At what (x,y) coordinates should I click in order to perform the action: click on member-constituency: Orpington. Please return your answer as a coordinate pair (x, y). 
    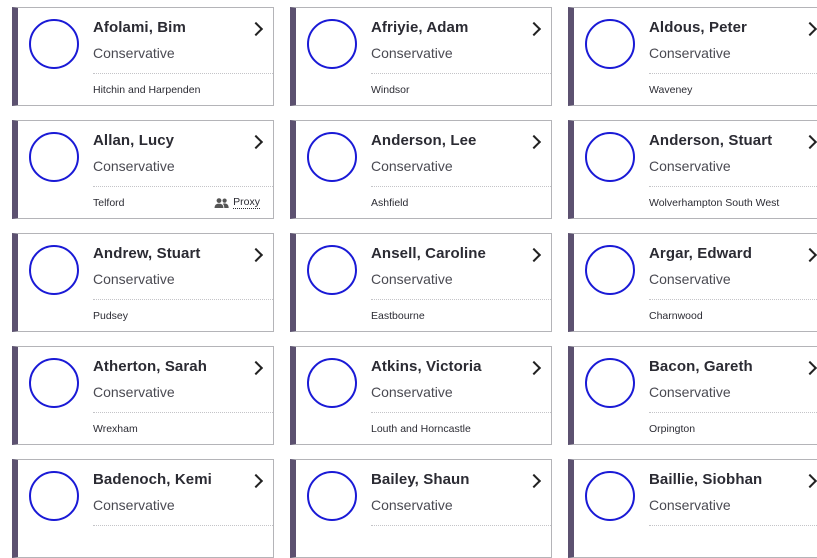
    Looking at the image, I should click on (672, 429).